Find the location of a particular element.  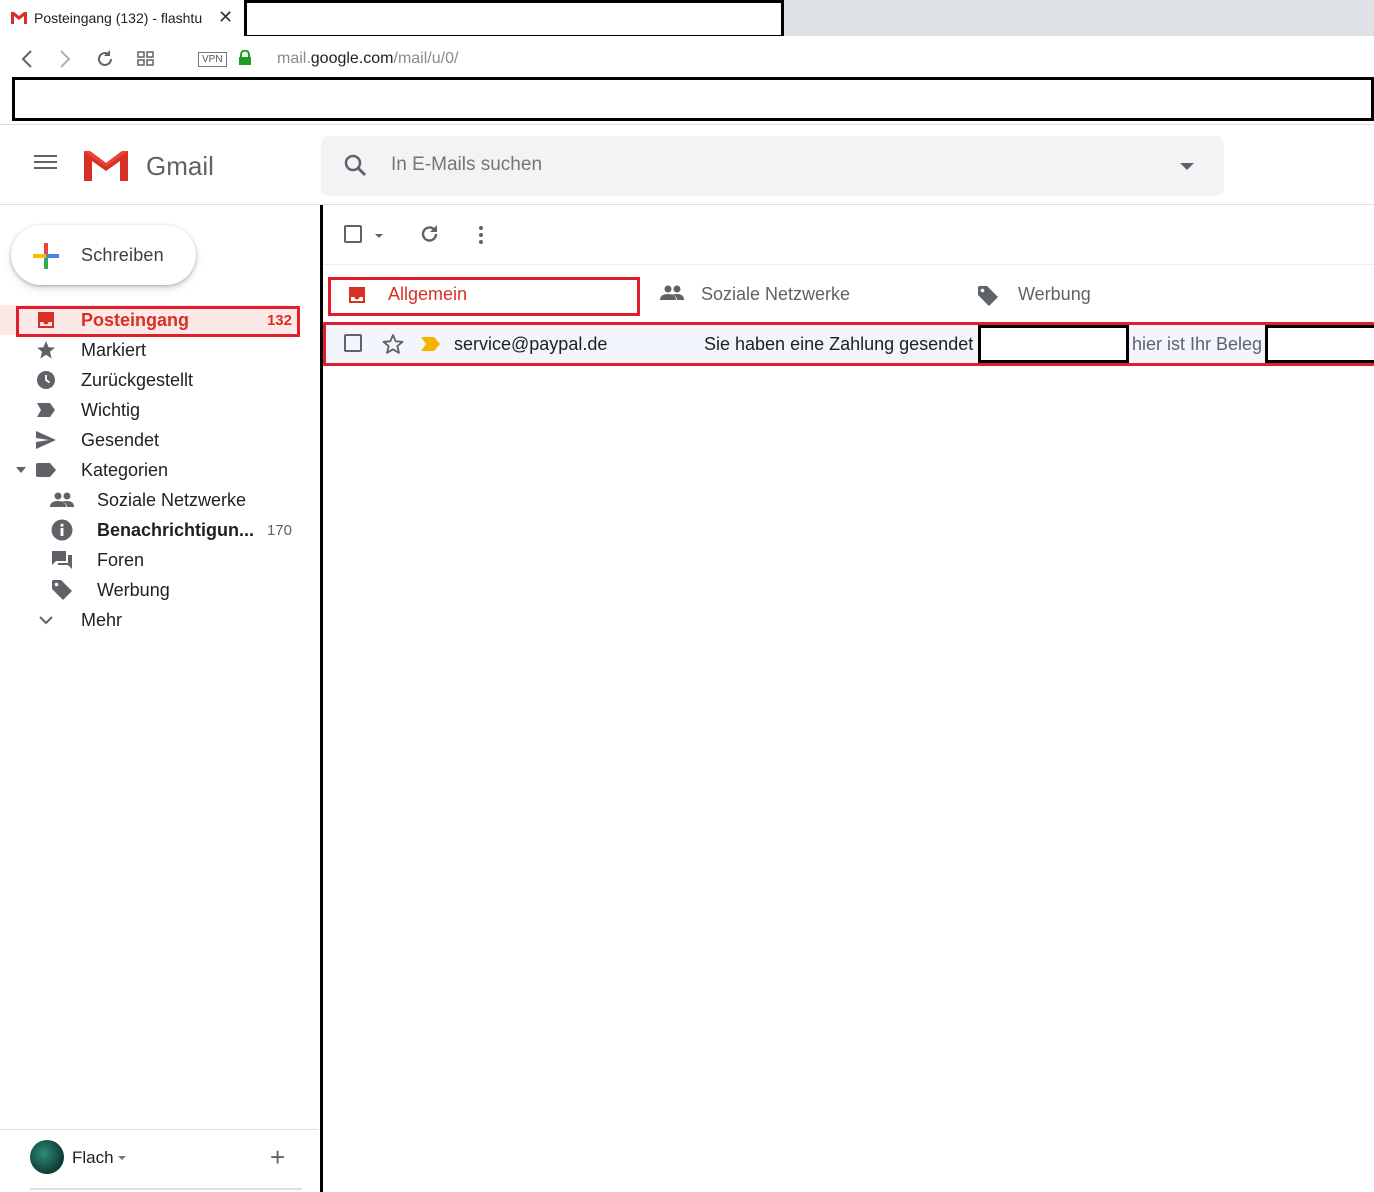

search-input is located at coordinates (741, 165).